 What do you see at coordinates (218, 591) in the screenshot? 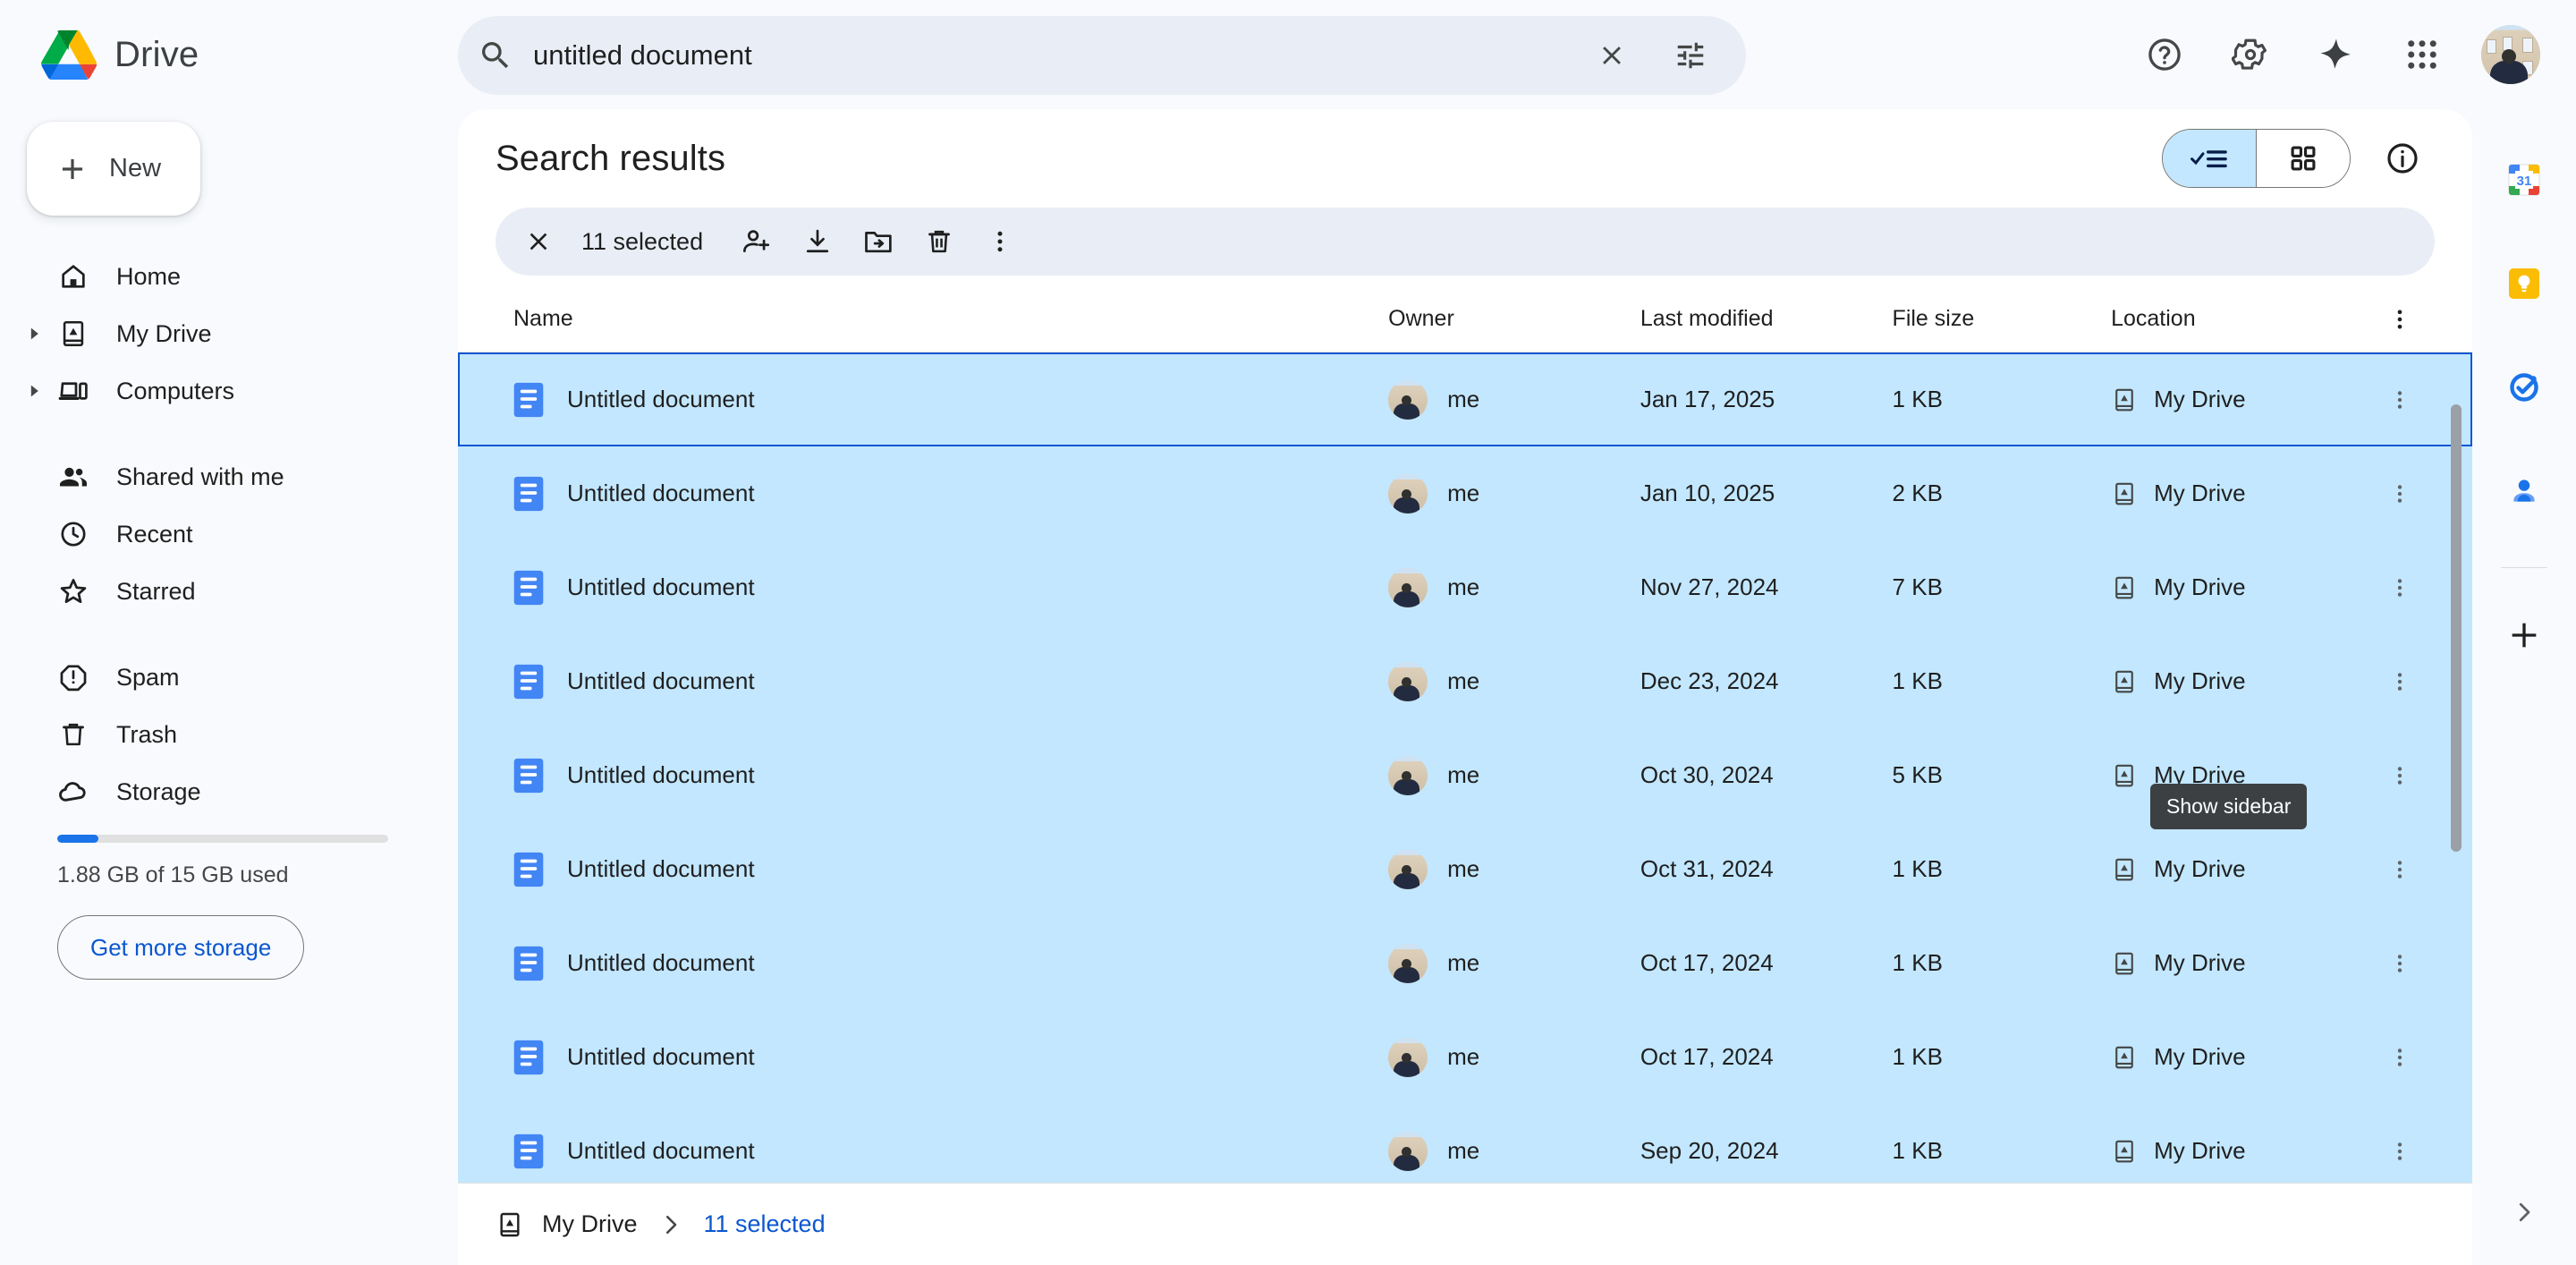
I see `sidebar-item-starred: Starred` at bounding box center [218, 591].